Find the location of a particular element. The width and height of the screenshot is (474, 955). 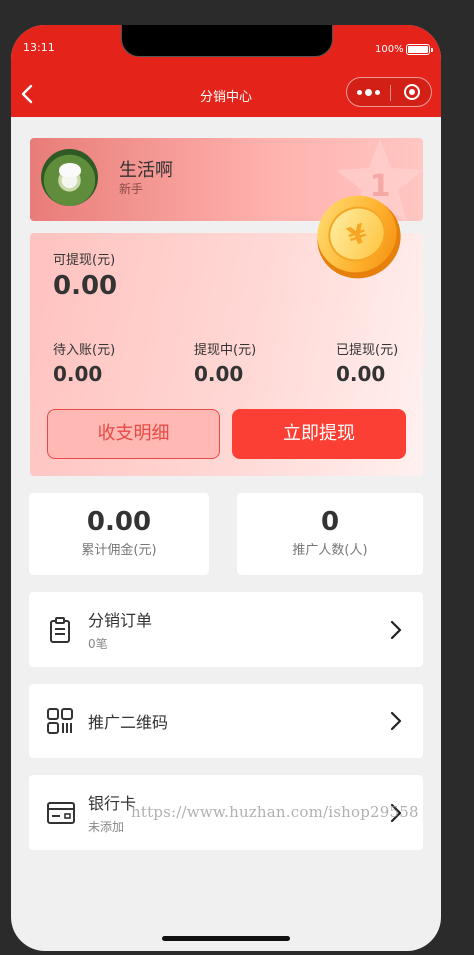

commission-label: 累计佣金(元) is located at coordinates (119, 550).